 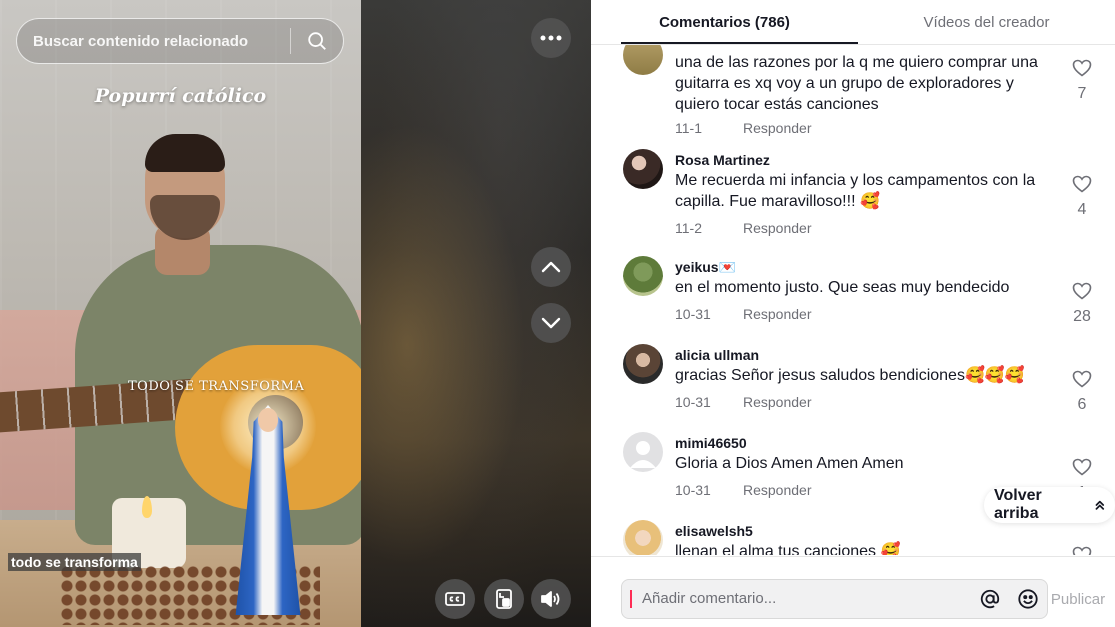 I want to click on search-button, so click(x=317, y=41).